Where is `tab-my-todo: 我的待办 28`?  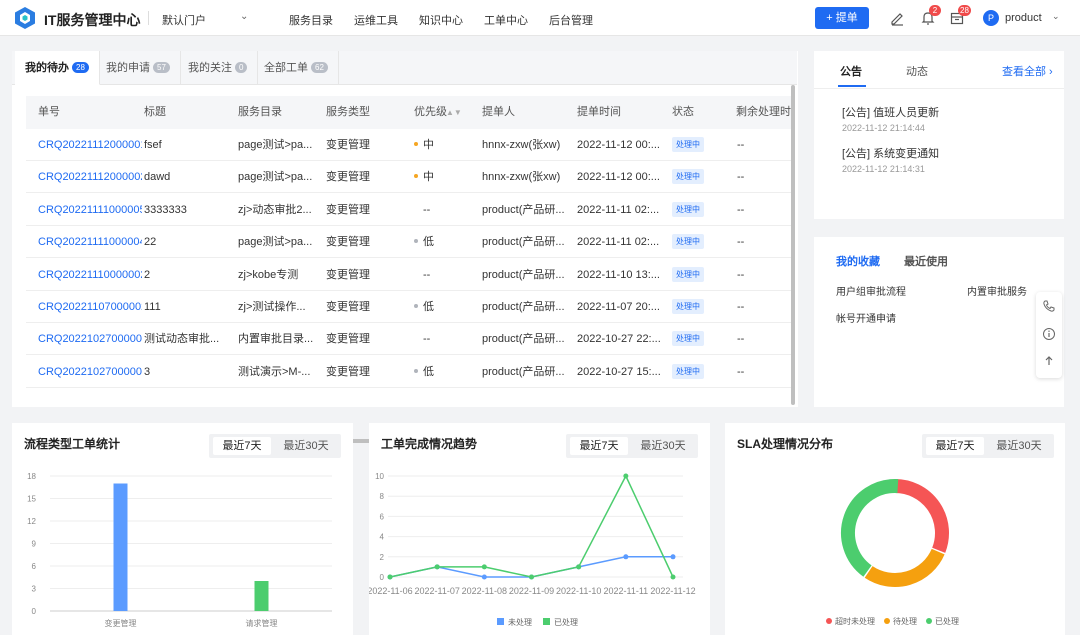 tab-my-todo: 我的待办 28 is located at coordinates (57, 68).